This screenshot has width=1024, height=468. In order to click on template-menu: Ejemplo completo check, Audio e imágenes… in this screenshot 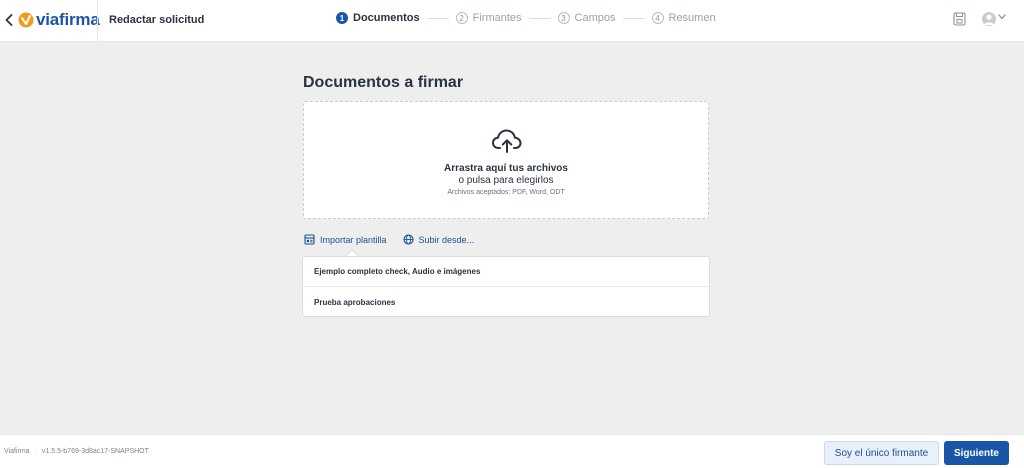, I will do `click(506, 286)`.